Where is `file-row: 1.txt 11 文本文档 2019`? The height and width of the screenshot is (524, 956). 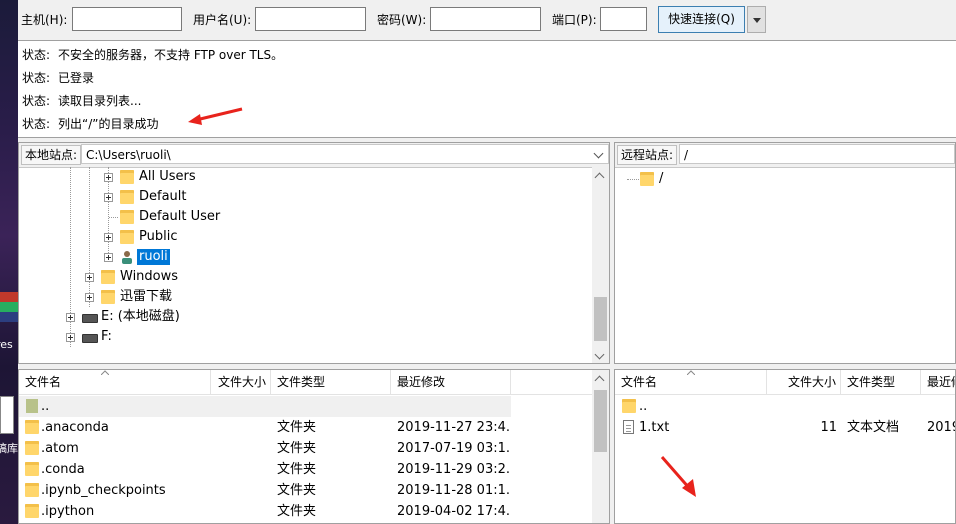 file-row: 1.txt 11 文本文档 2019 is located at coordinates (785, 427).